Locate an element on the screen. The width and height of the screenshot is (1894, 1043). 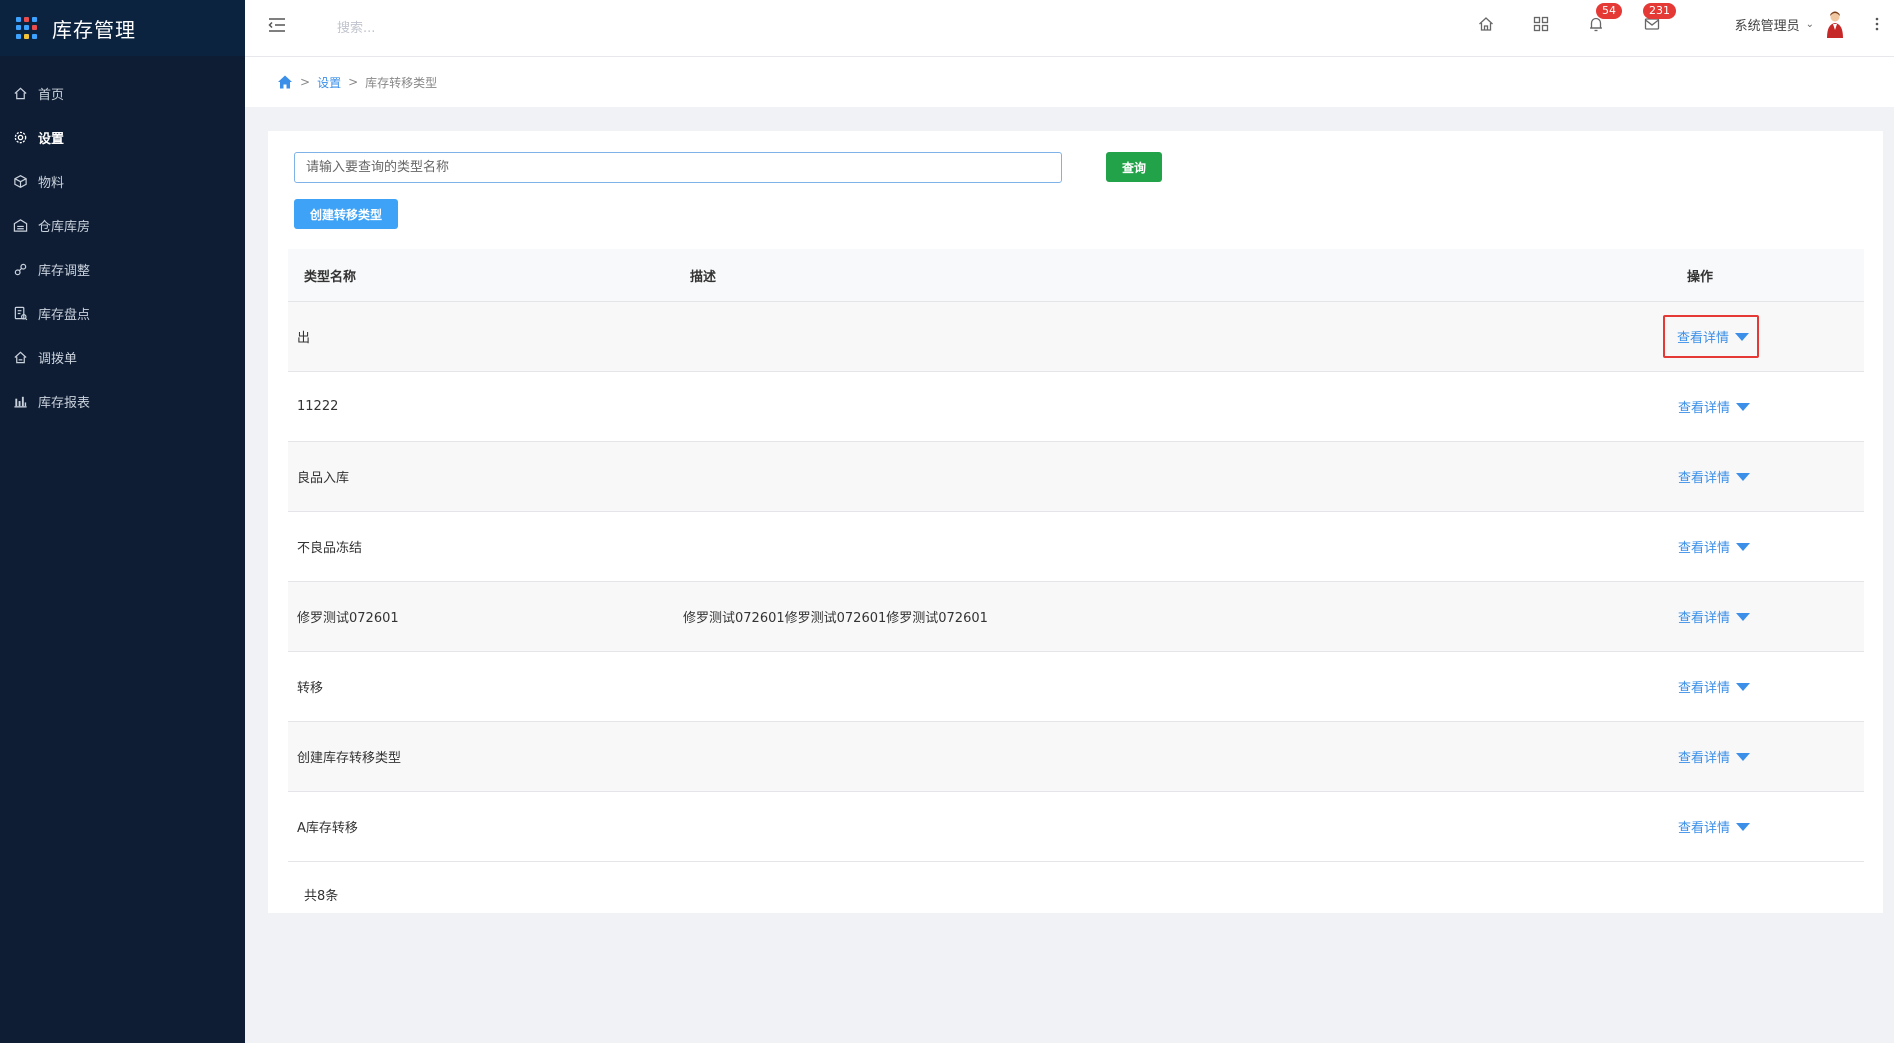
sidebar-item-stock-report: 库存报表 is located at coordinates (122, 401).